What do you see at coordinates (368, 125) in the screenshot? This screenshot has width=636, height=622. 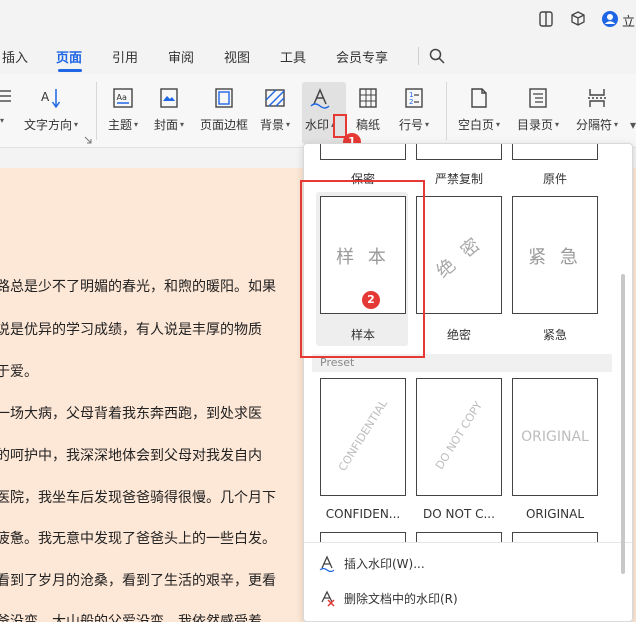 I see `manuscript-label: 稿纸` at bounding box center [368, 125].